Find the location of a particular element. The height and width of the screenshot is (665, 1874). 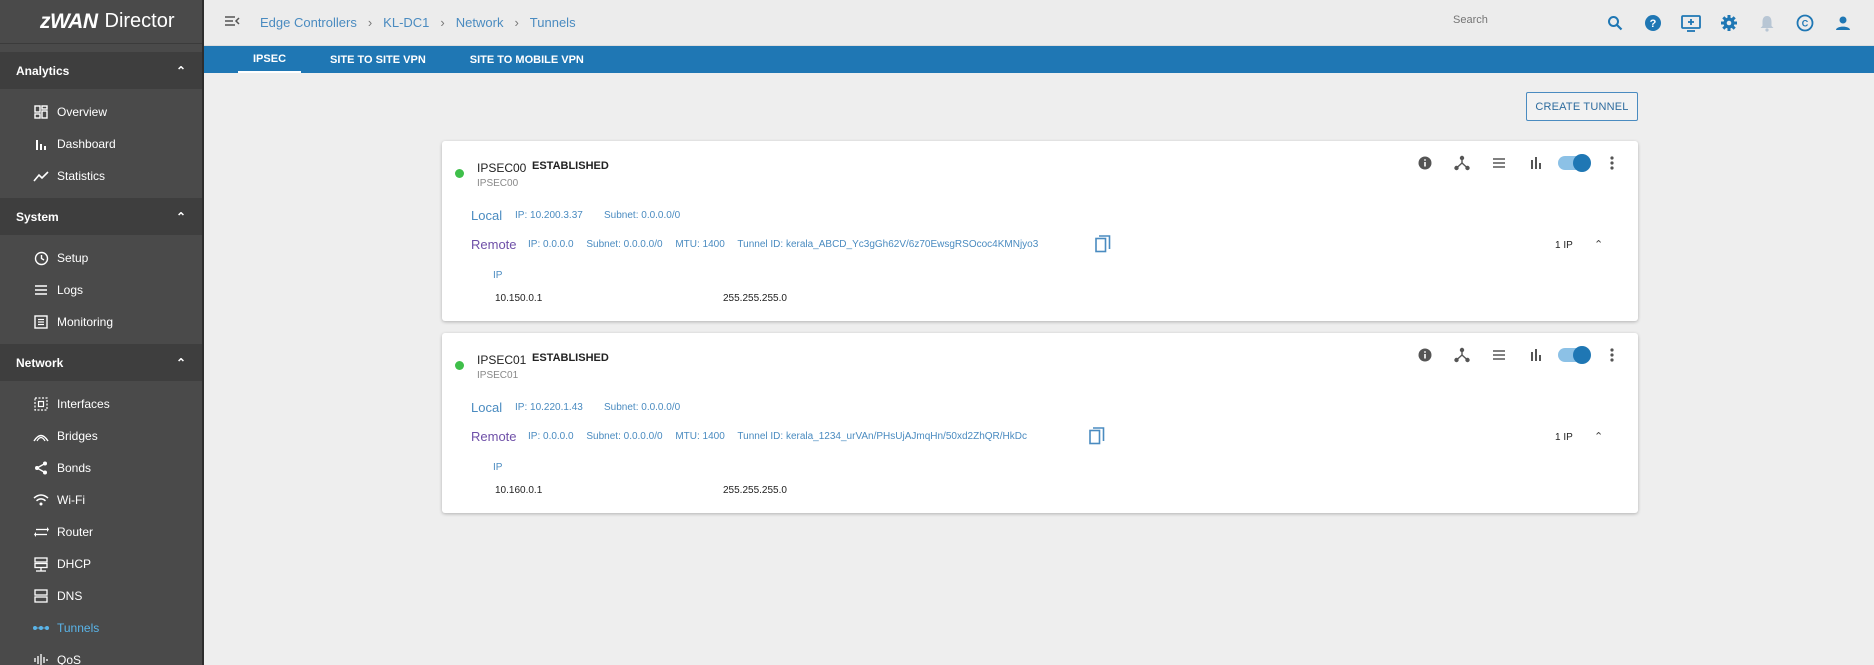

sidebar-item-dashboard: Dashboard is located at coordinates (101, 144).